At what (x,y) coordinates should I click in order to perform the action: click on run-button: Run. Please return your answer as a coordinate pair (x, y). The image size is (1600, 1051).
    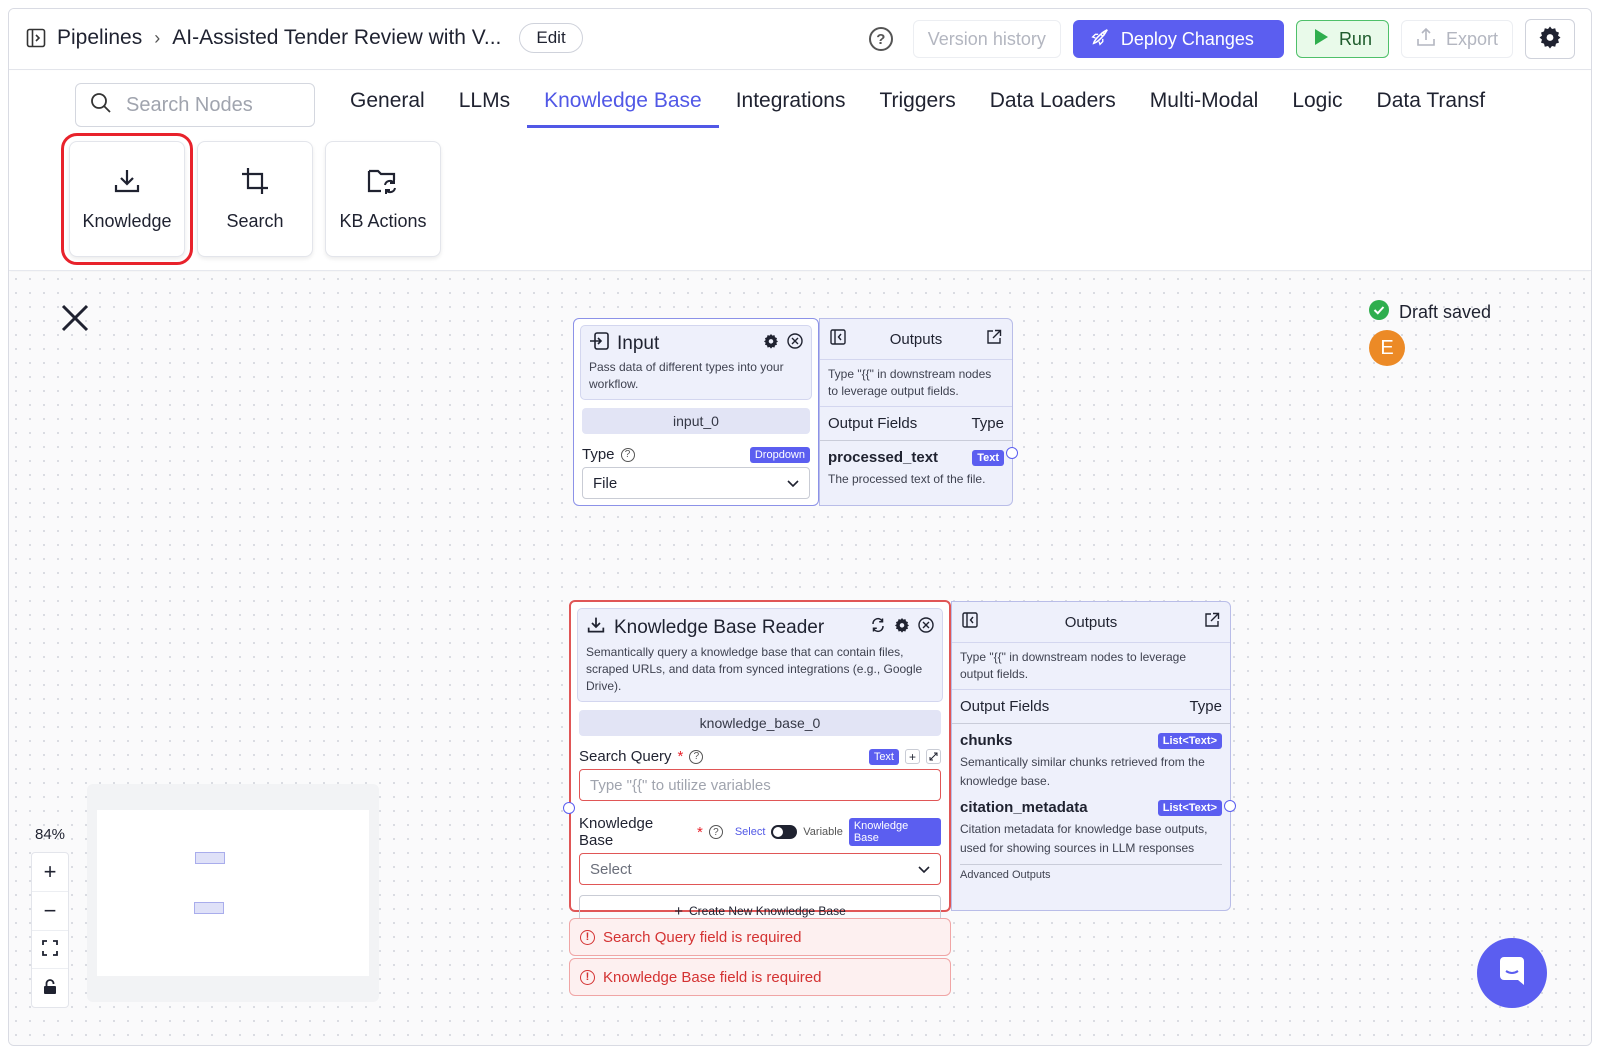
    Looking at the image, I should click on (1342, 39).